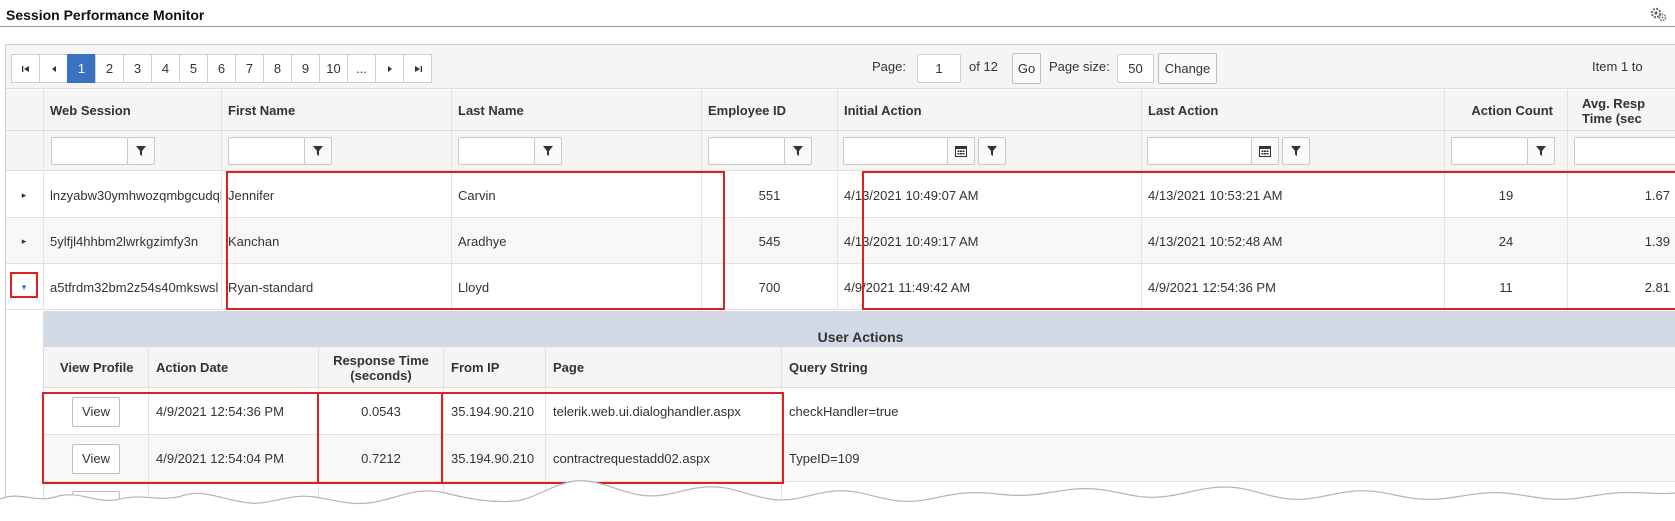 The image size is (1675, 521). Describe the element at coordinates (663, 367) in the screenshot. I see `column-header-page: Page` at that location.